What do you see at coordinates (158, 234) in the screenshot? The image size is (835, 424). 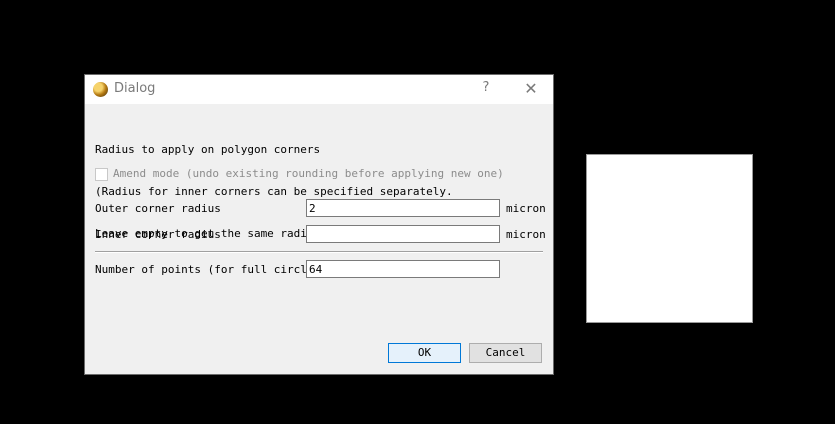 I see `inner-radius-label: Inner corner radius` at bounding box center [158, 234].